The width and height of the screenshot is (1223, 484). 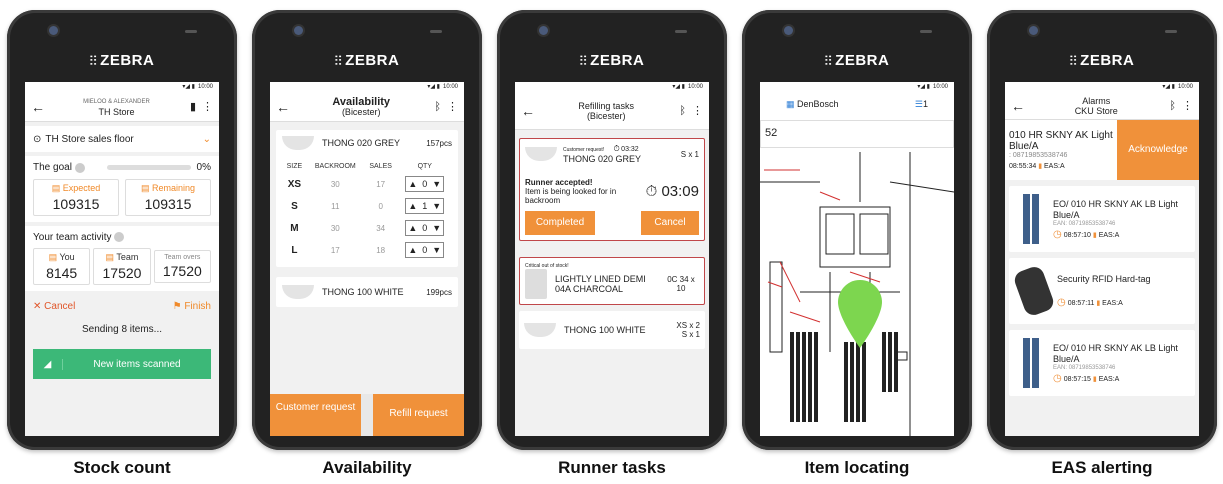 I want to click on task-timer: ⏱ 03:09, so click(x=672, y=191).